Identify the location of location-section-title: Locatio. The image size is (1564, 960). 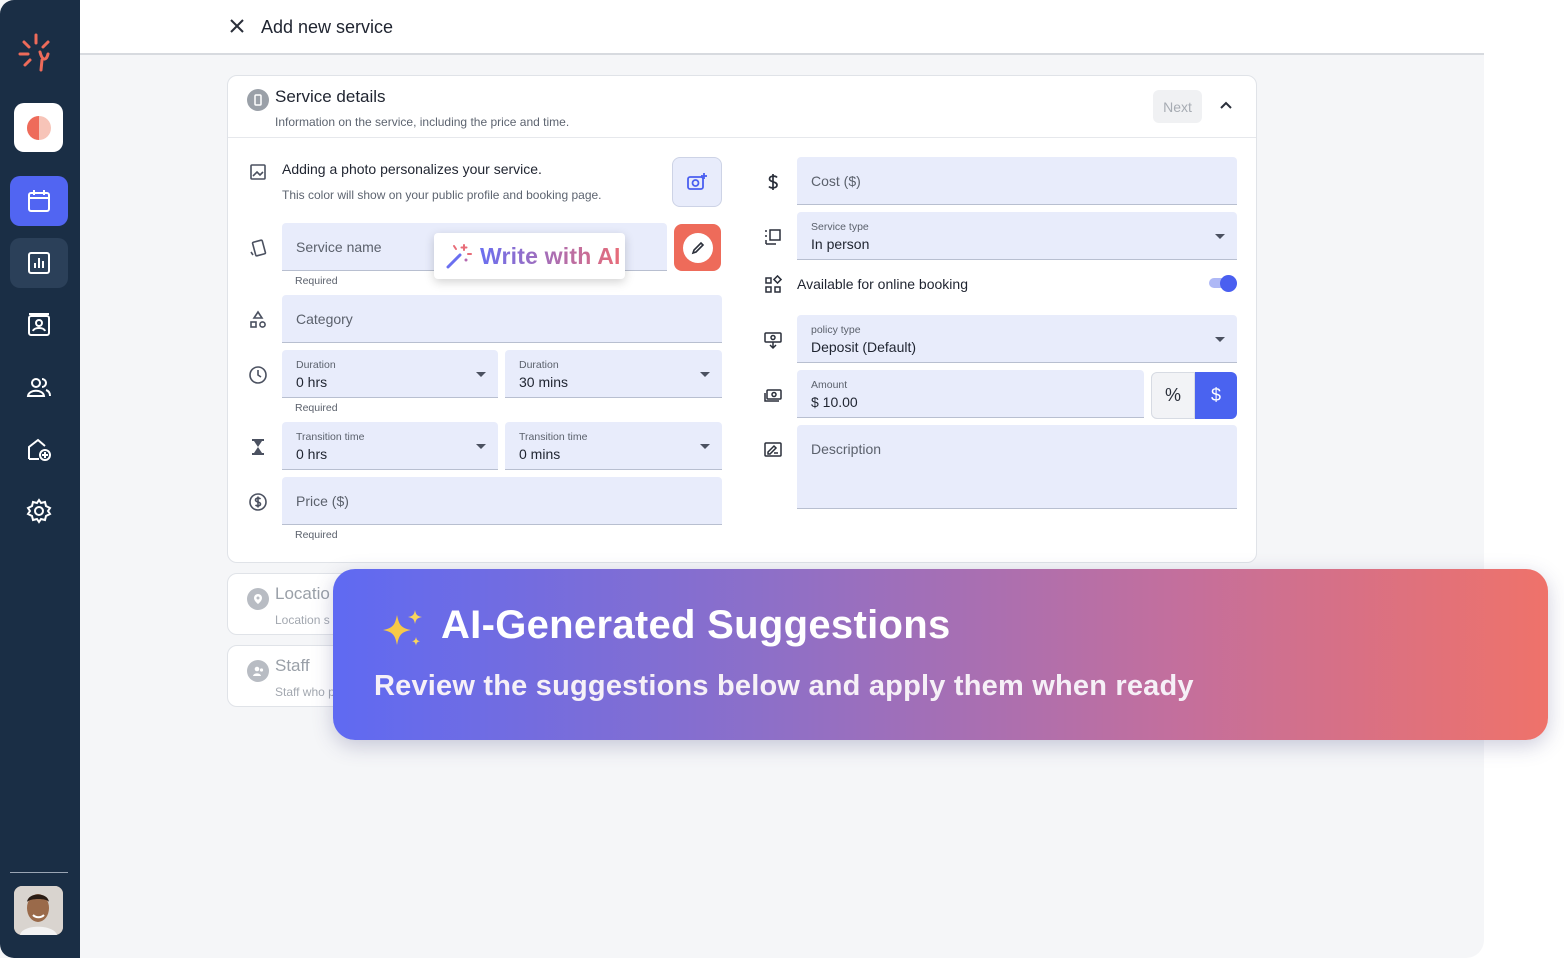
(302, 593).